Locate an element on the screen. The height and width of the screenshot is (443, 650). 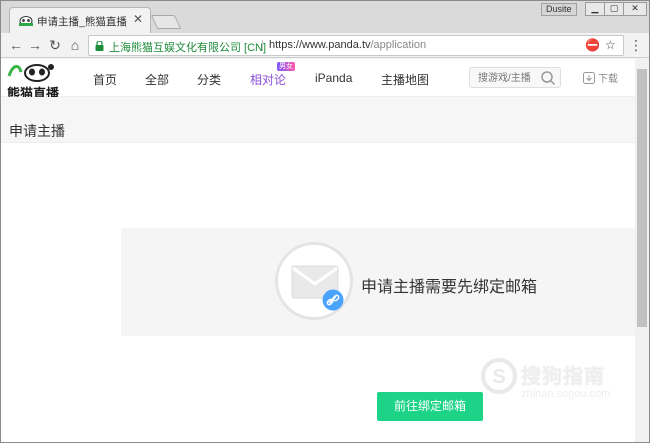
svg-text: S is located at coordinates (498, 377).